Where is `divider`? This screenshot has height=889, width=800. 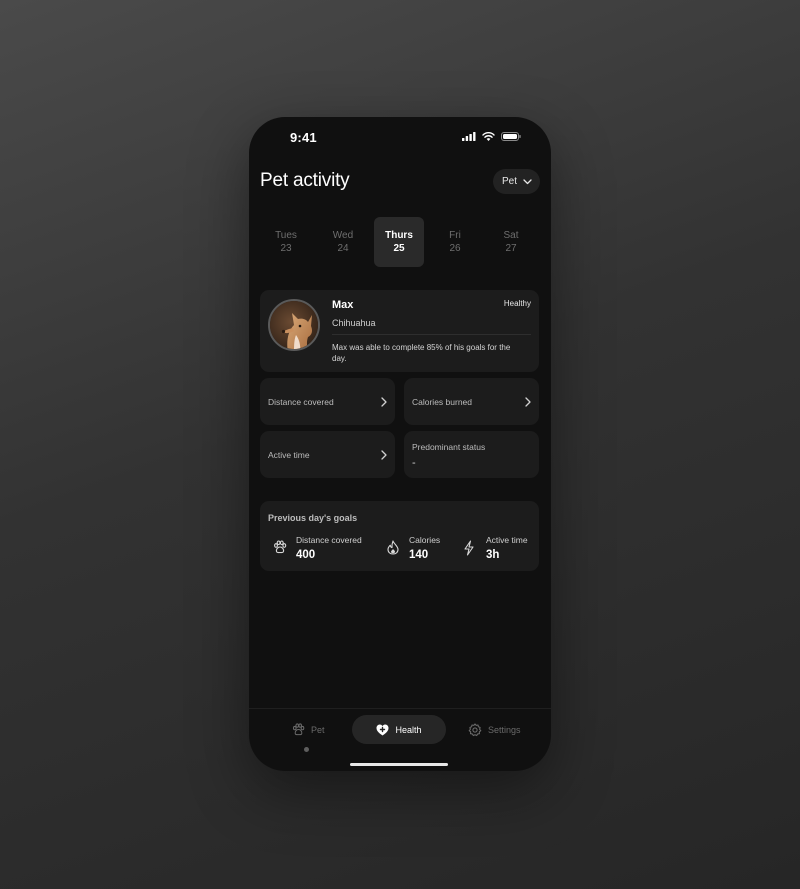
divider is located at coordinates (431, 334).